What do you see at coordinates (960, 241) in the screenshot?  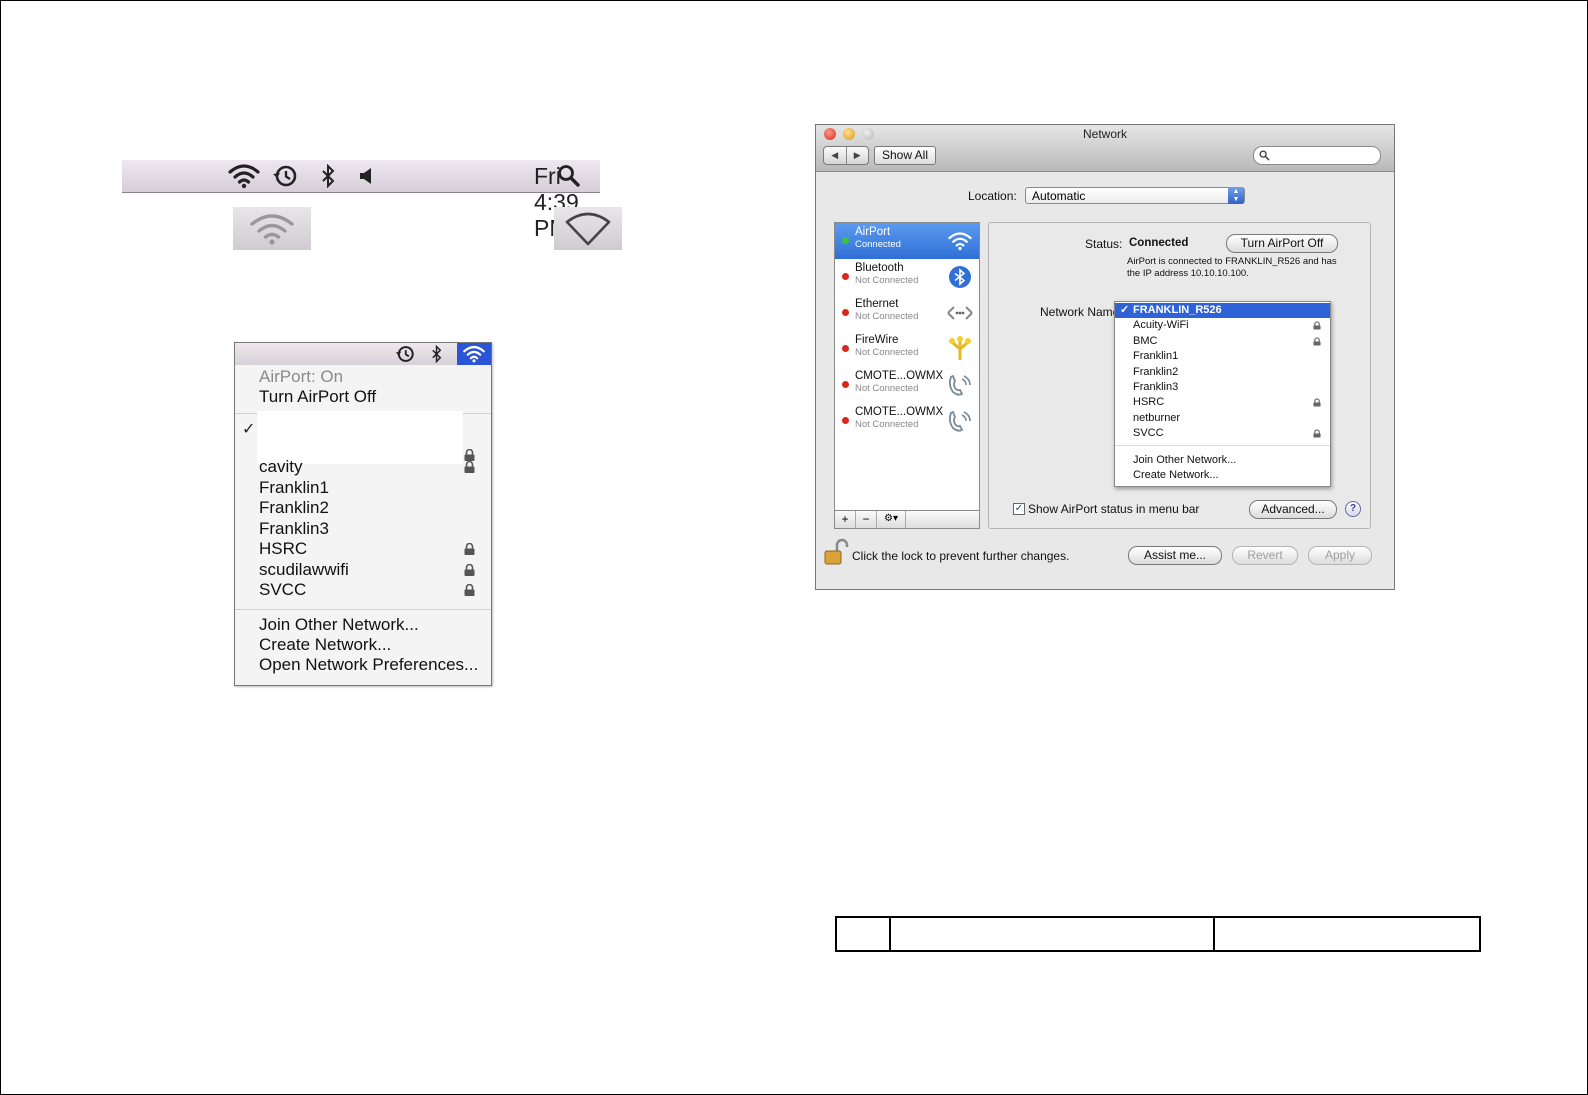 I see `airport-icon` at bounding box center [960, 241].